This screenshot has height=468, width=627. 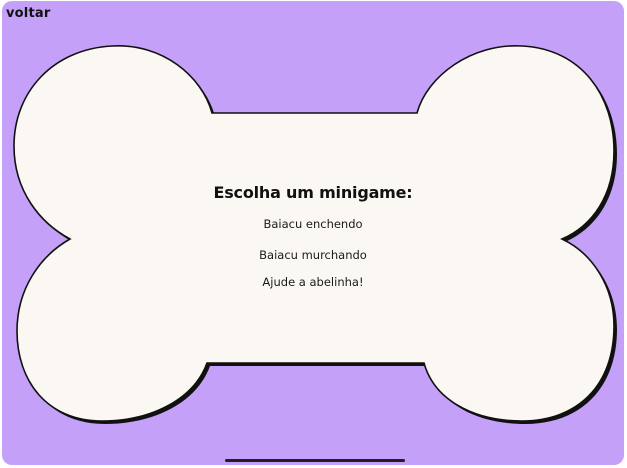 I want to click on minigame-option-ajude-a-abelinha: Ajude a abelinha!, so click(x=313, y=282).